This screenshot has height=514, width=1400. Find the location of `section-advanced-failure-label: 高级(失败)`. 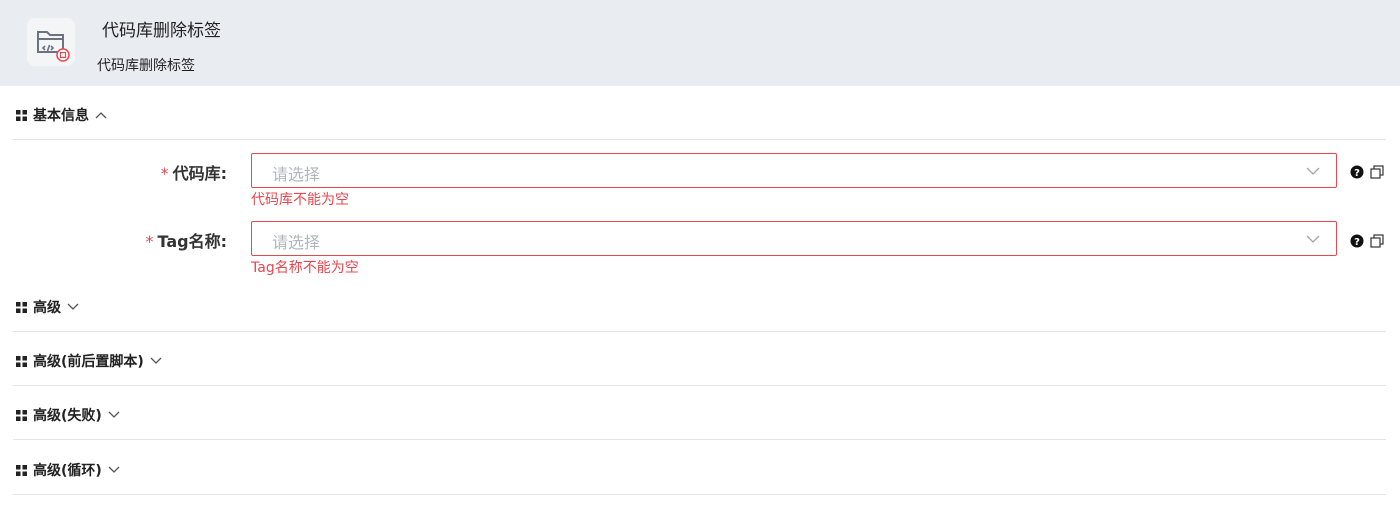

section-advanced-failure-label: 高级(失败) is located at coordinates (67, 416).